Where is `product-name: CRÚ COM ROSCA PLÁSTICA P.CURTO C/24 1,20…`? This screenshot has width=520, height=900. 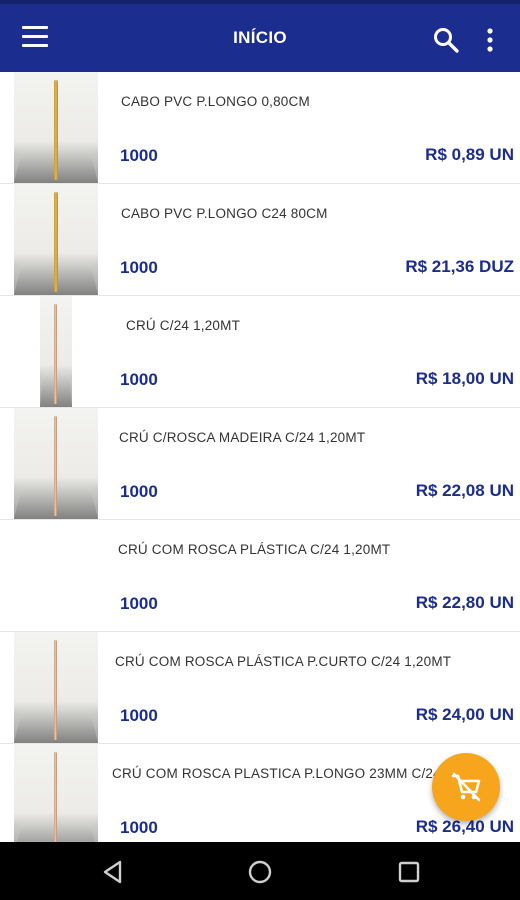 product-name: CRÚ COM ROSCA PLÁSTICA P.CURTO C/24 1,20… is located at coordinates (283, 661).